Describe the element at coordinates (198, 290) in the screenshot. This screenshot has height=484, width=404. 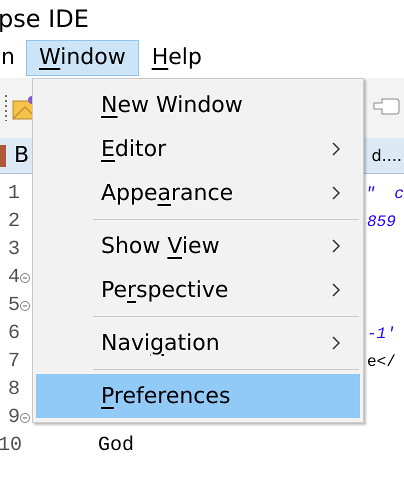
I see `menu-item: Perspective` at that location.